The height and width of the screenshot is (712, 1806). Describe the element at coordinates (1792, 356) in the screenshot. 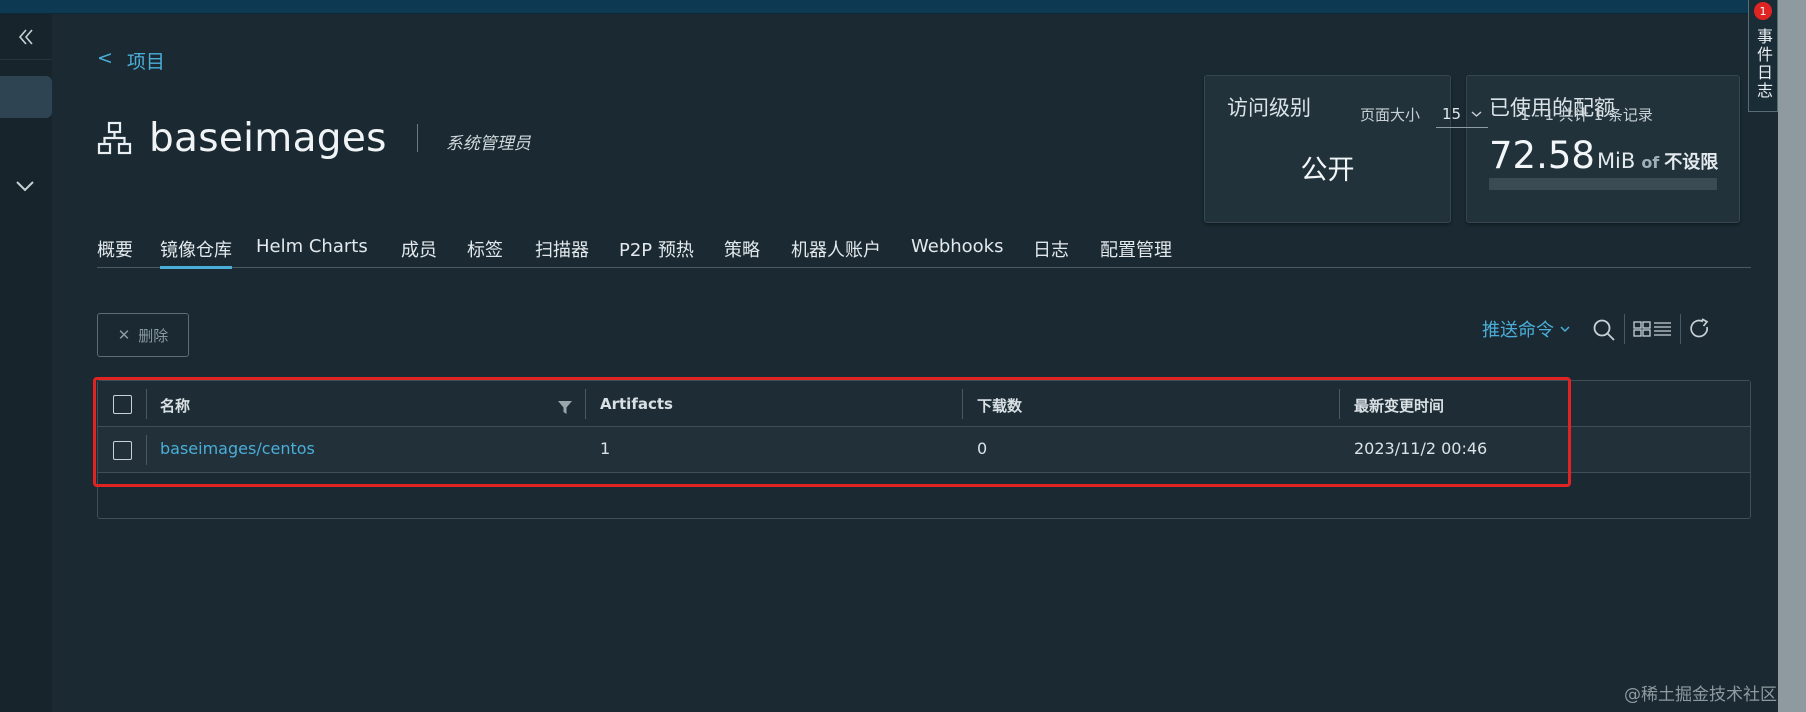

I see `right-edge-strip` at that location.